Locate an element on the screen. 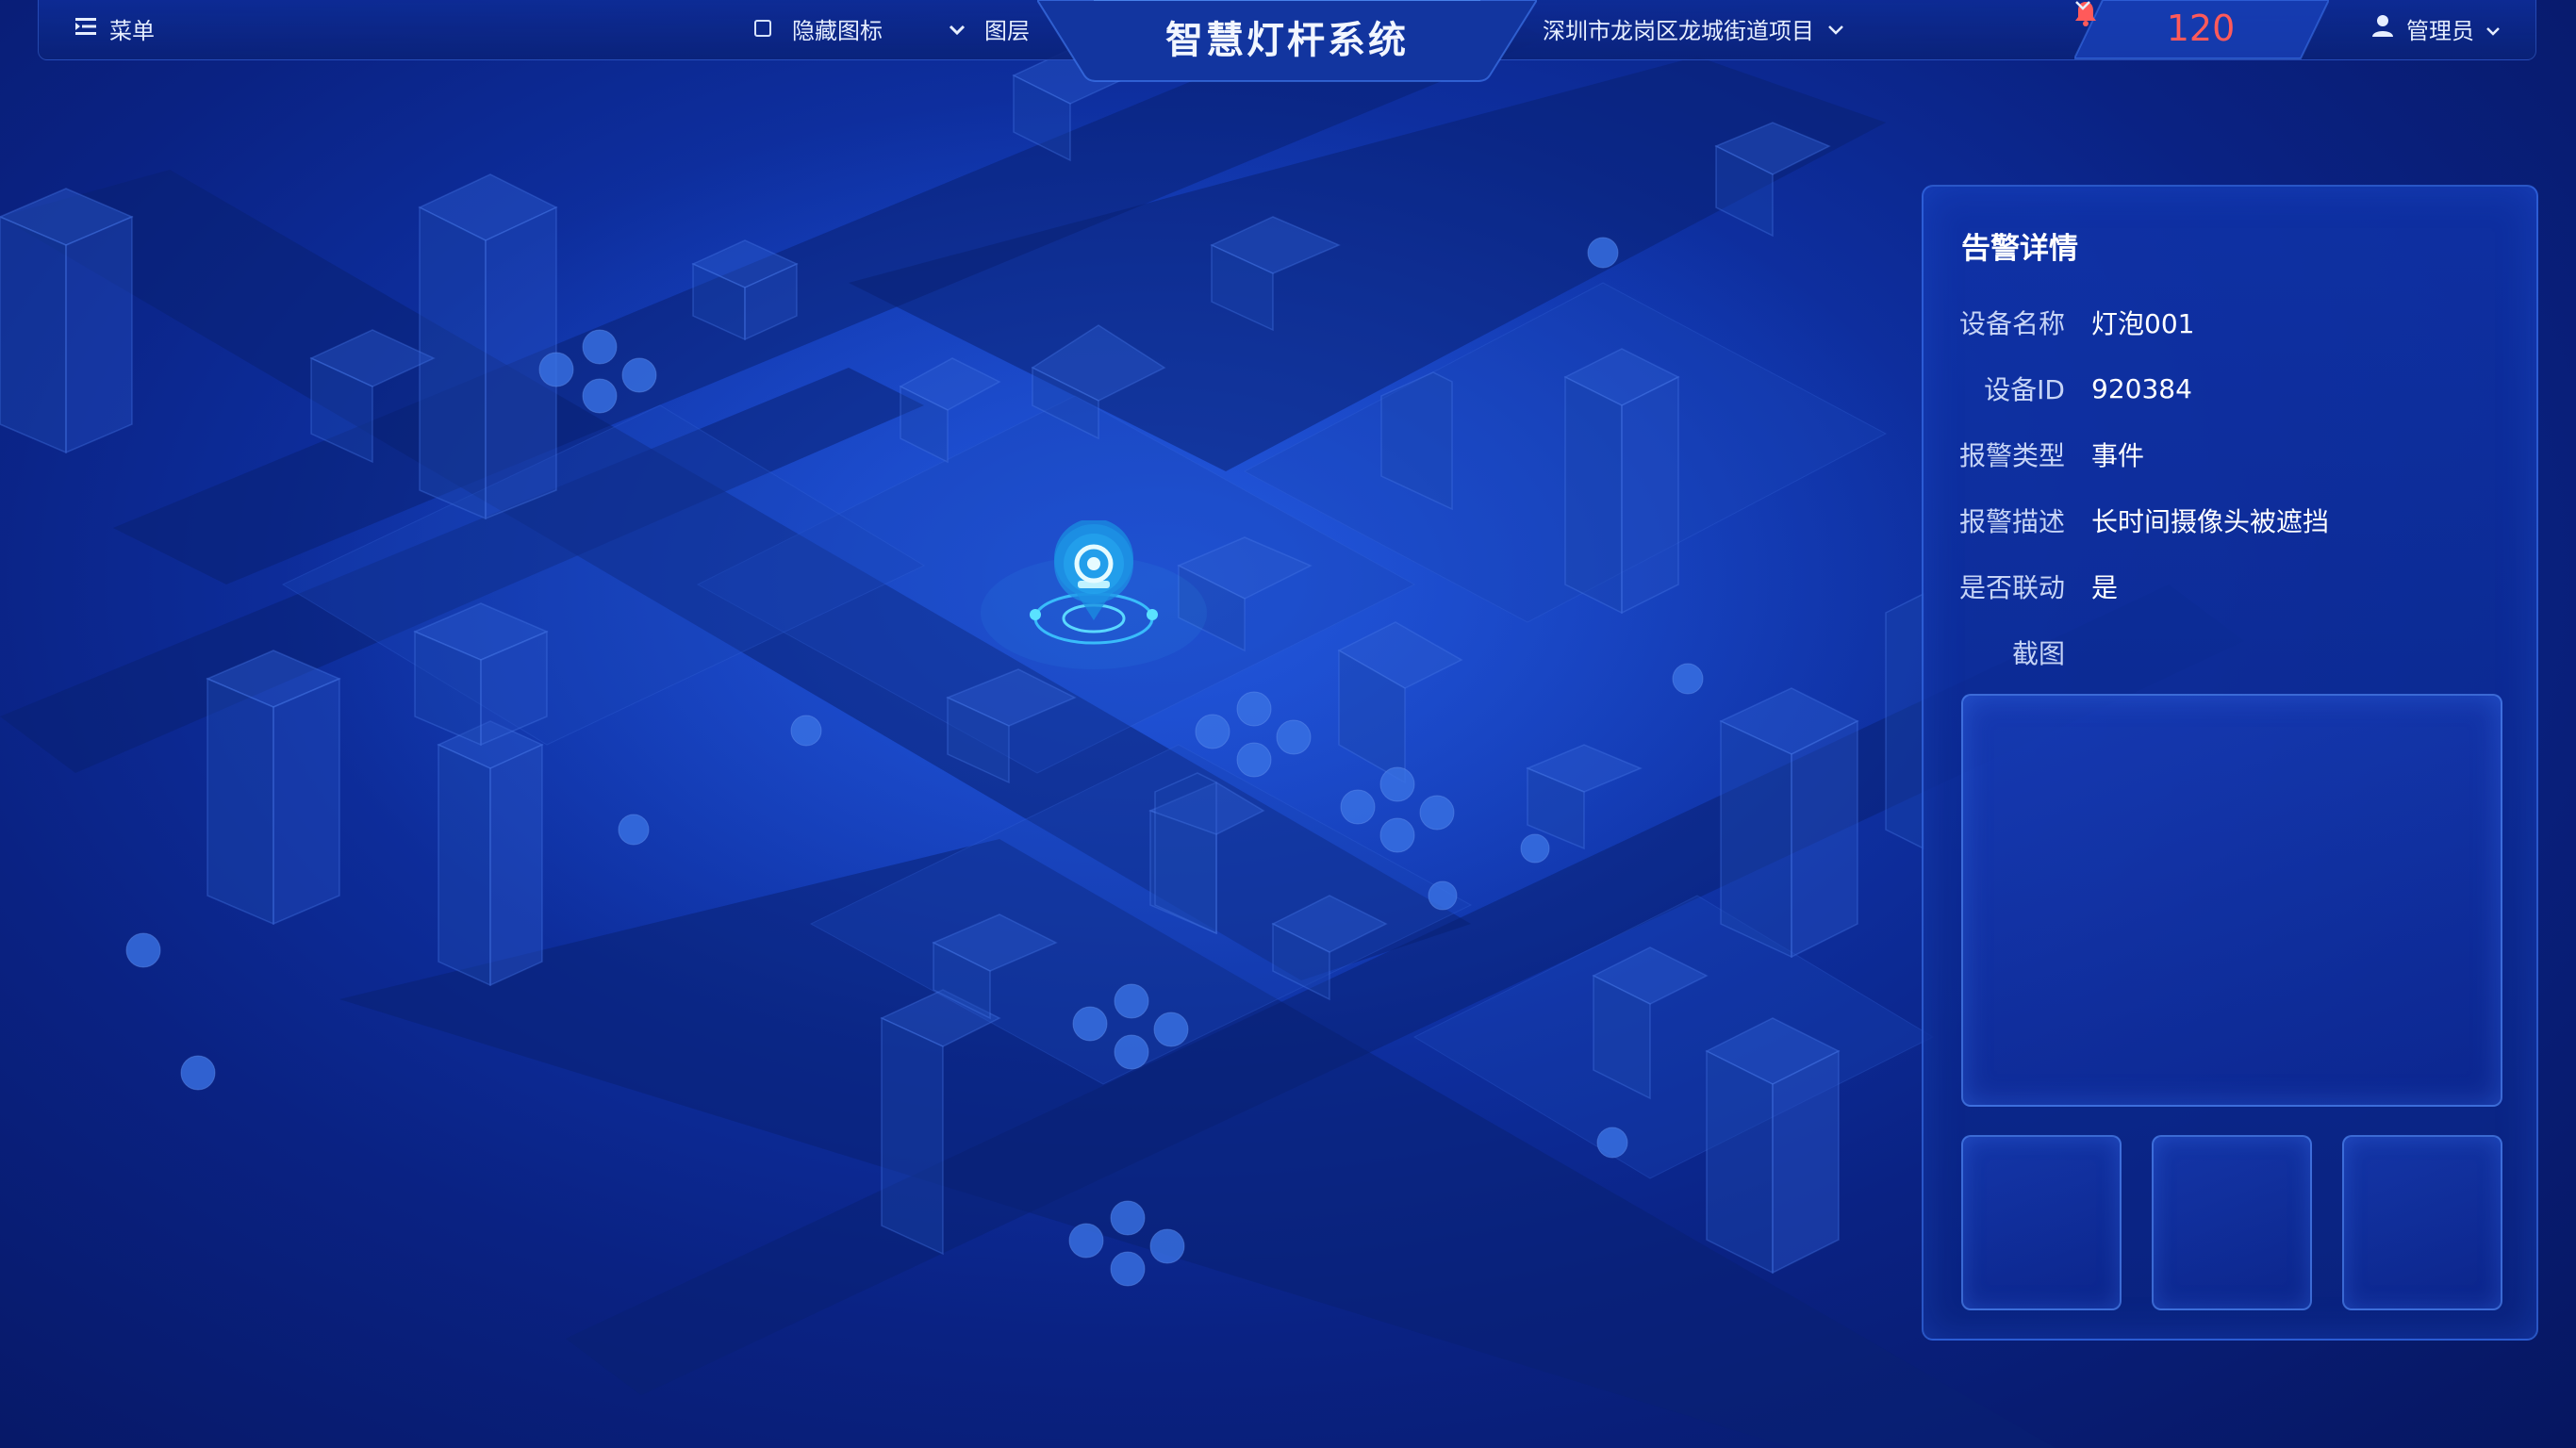  title-tab: 智慧灯杆系统 is located at coordinates (1287, 41).